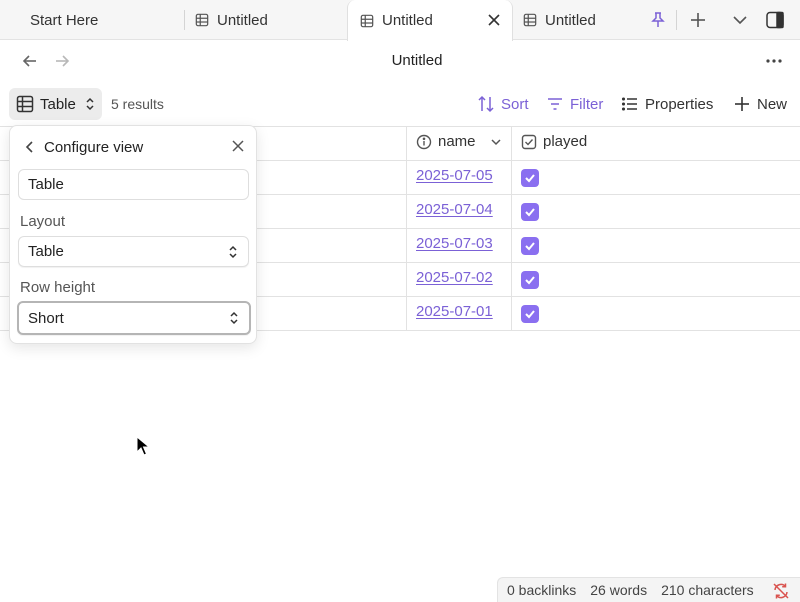  I want to click on column-header-played: played, so click(554, 141).